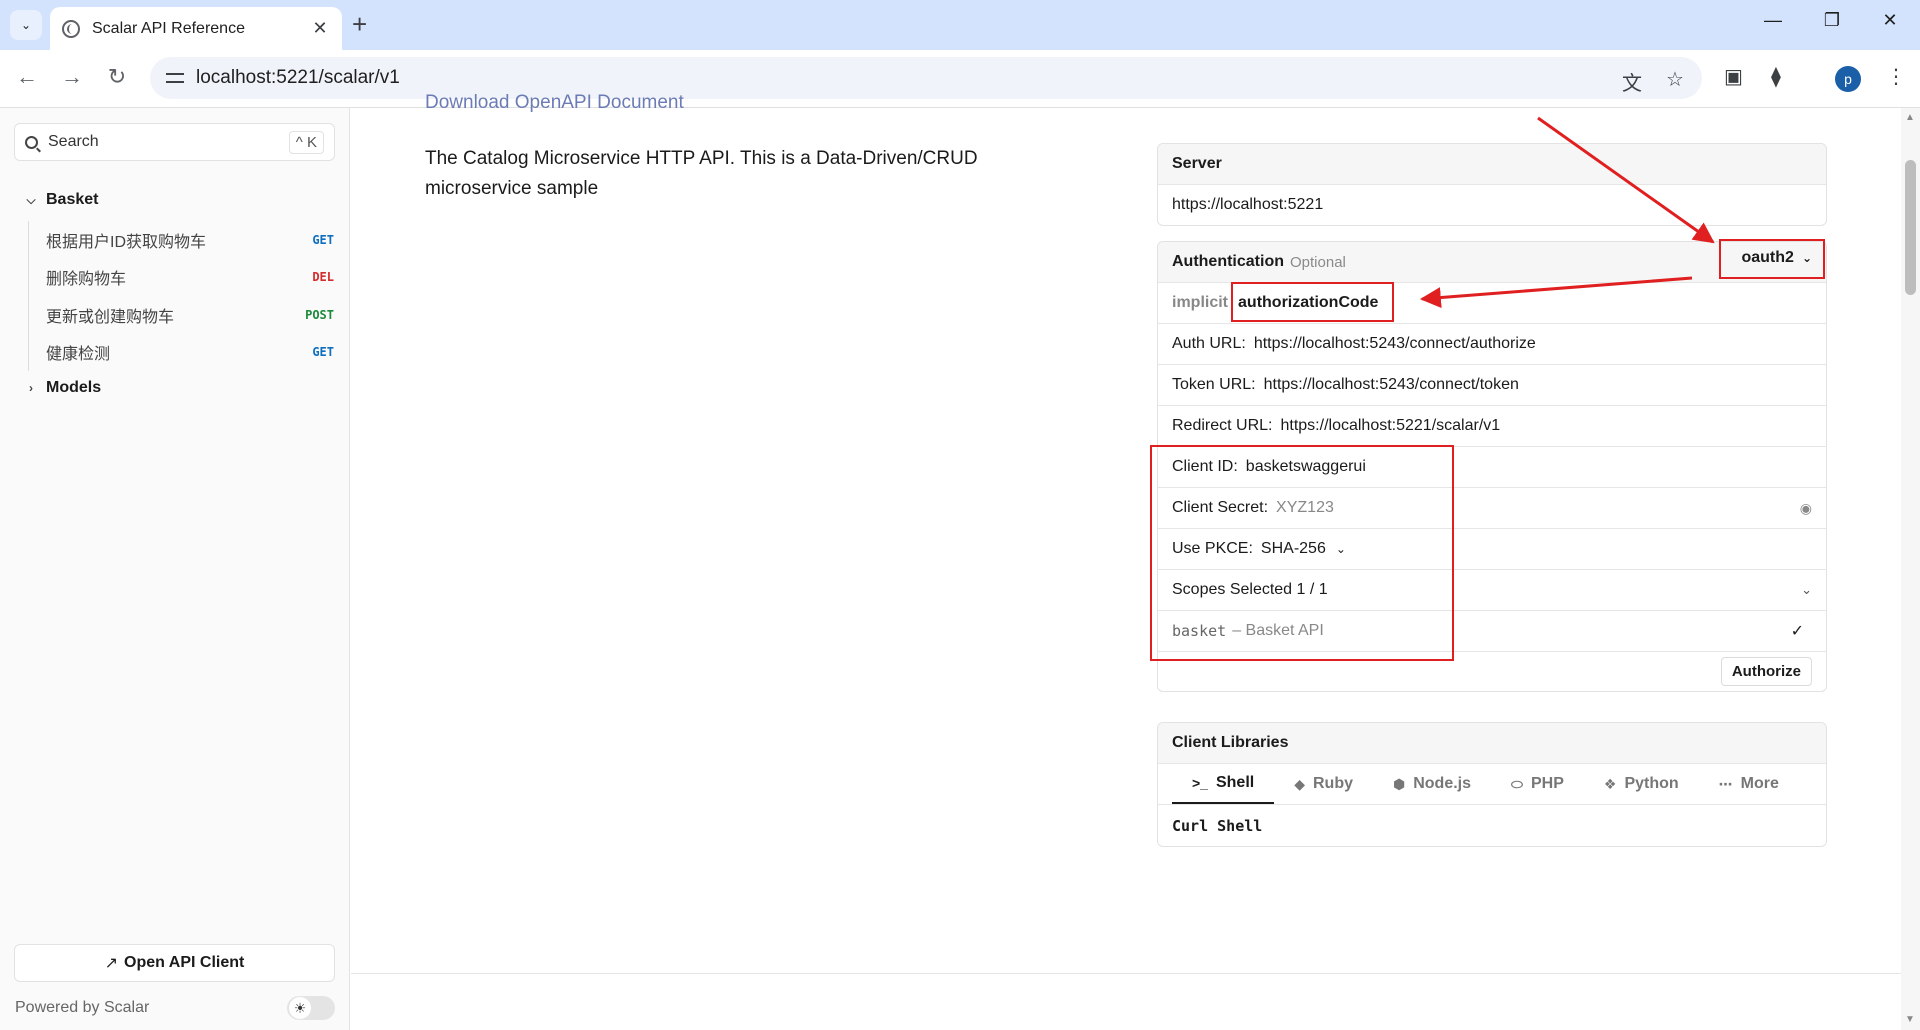  Describe the element at coordinates (1725, 783) in the screenshot. I see `more-dots-icon: ⋯` at that location.